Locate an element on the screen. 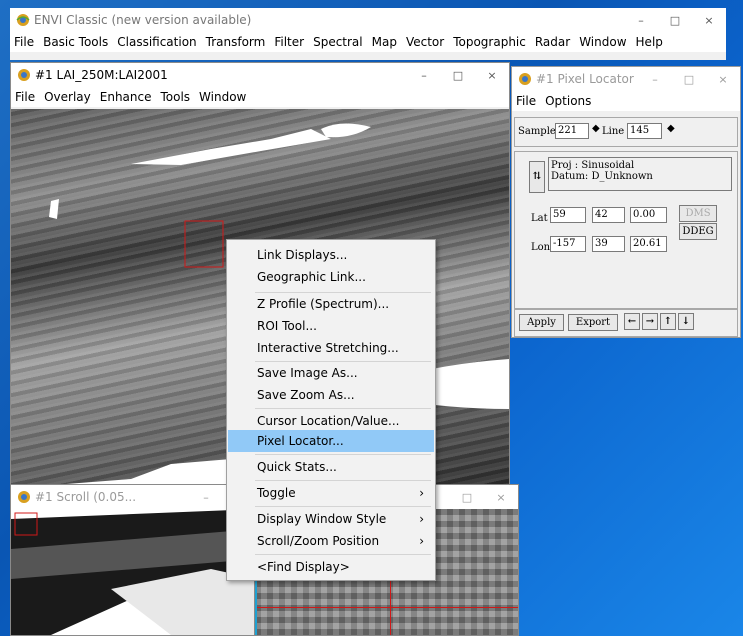 The height and width of the screenshot is (636, 743). menu-item-scroll-zoom-position: Scroll/Zoom Position › is located at coordinates (331, 541).